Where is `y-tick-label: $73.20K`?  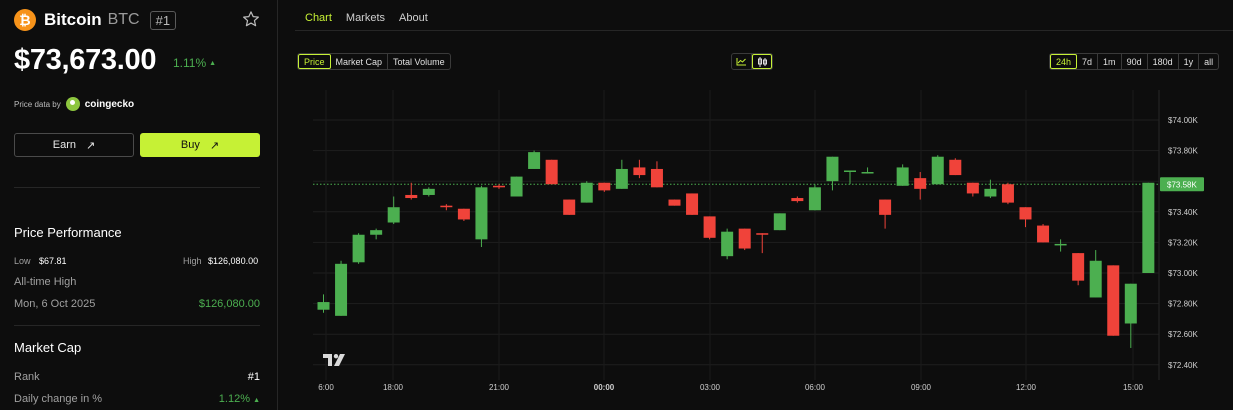
y-tick-label: $73.20K is located at coordinates (1183, 242).